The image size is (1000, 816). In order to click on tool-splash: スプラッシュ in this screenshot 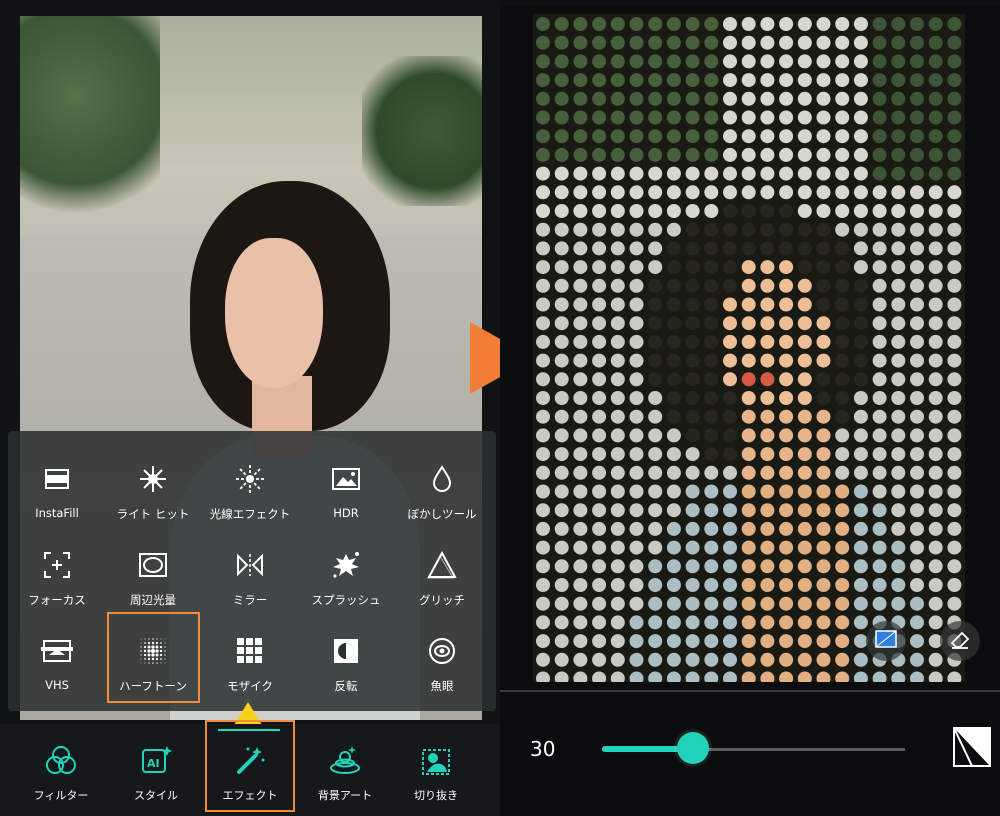, I will do `click(346, 568)`.